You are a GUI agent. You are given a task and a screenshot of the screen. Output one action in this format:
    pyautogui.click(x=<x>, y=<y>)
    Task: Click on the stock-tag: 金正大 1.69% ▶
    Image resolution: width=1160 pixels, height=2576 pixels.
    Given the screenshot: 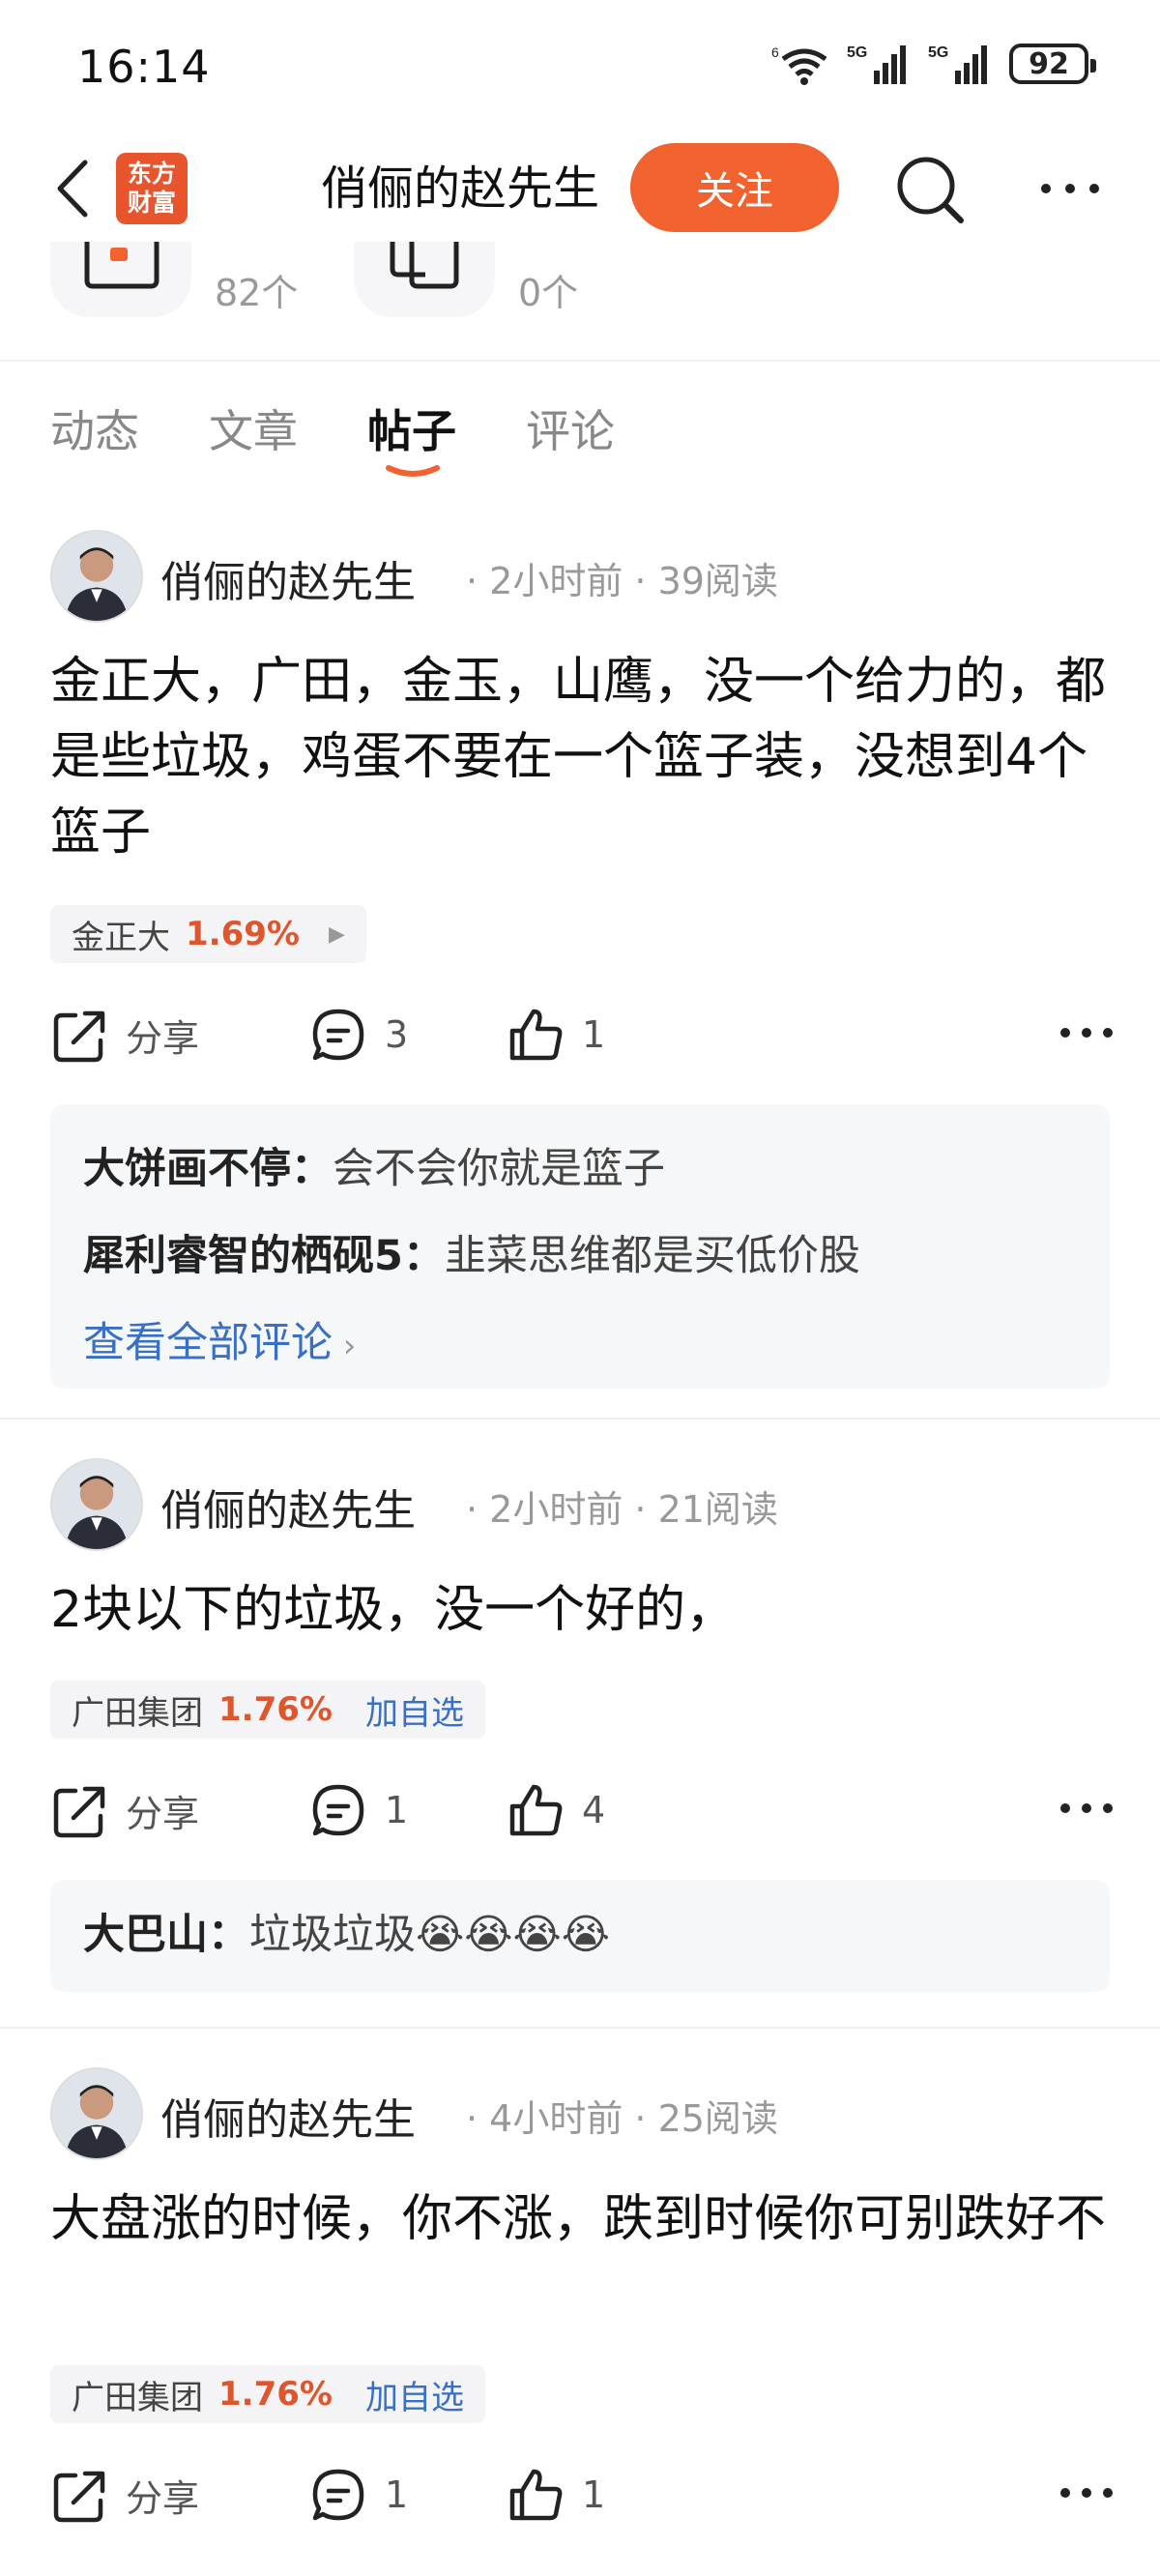 What is the action you would take?
    pyautogui.click(x=208, y=934)
    